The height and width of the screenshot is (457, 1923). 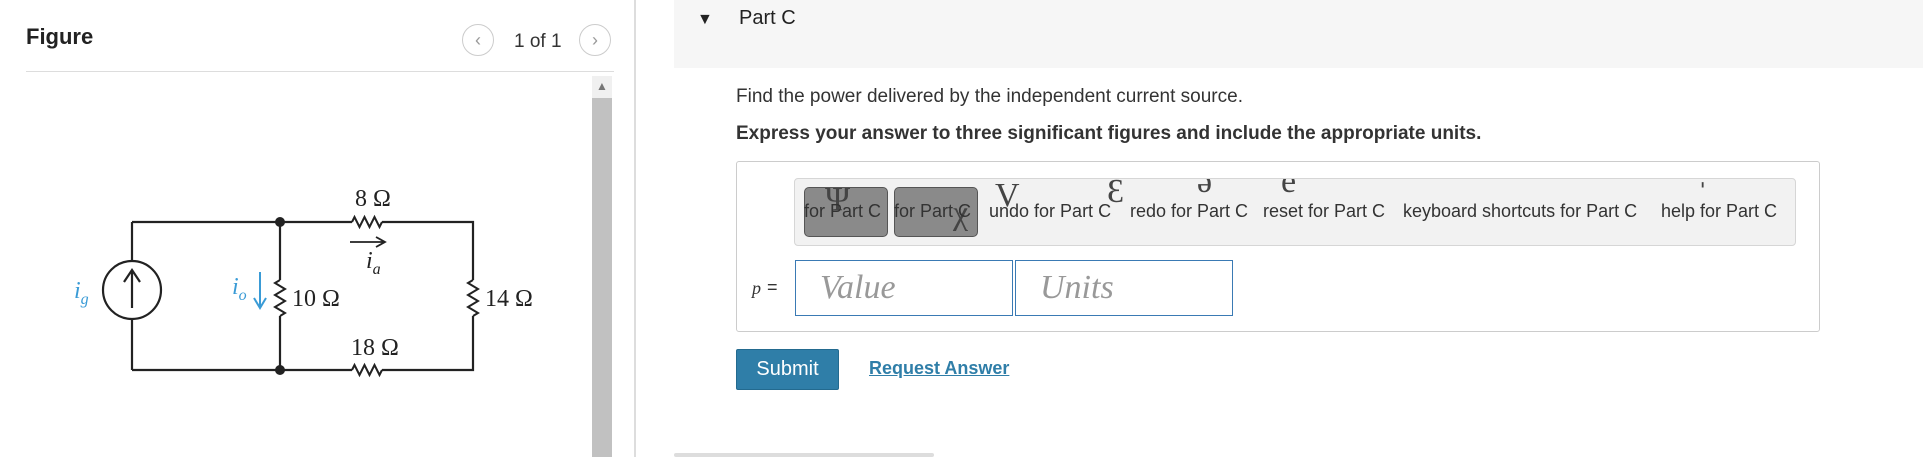 What do you see at coordinates (804, 455) in the screenshot?
I see `horizontal-scrollbar` at bounding box center [804, 455].